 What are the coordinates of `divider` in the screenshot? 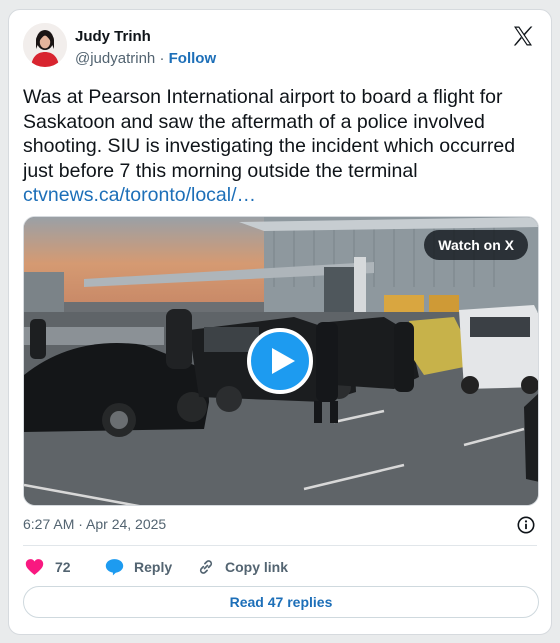 It's located at (280, 545).